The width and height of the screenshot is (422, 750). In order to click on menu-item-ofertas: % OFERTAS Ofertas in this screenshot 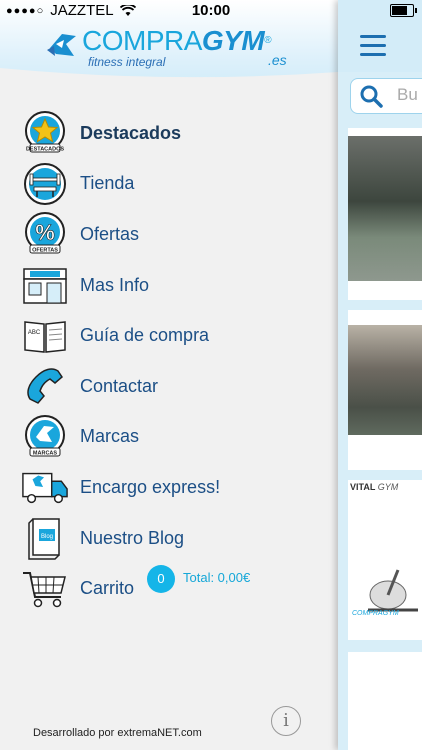, I will do `click(169, 234)`.